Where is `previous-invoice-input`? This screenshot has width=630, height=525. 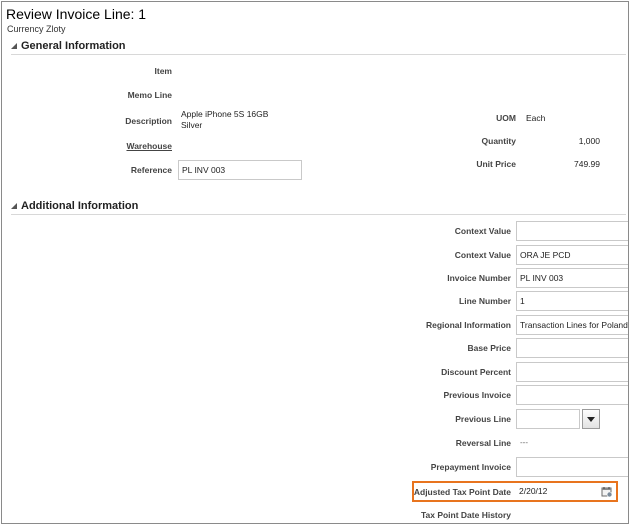 previous-invoice-input is located at coordinates (572, 395).